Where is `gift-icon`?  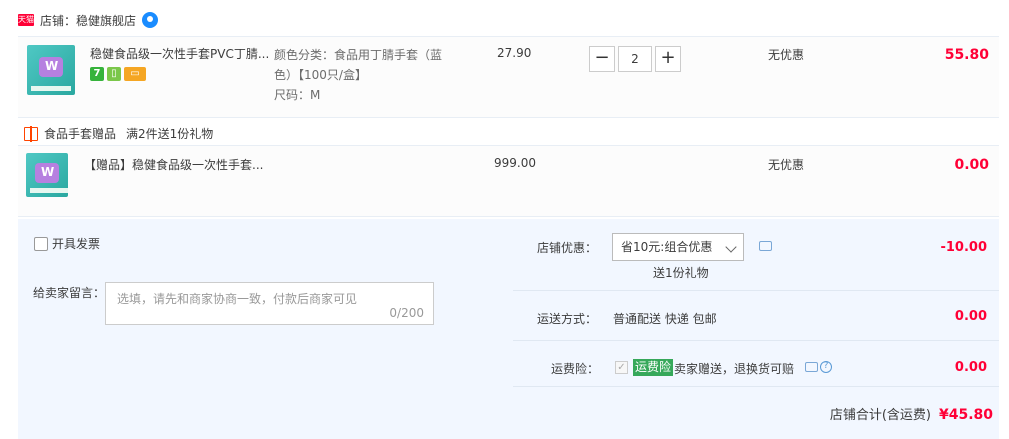 gift-icon is located at coordinates (31, 133).